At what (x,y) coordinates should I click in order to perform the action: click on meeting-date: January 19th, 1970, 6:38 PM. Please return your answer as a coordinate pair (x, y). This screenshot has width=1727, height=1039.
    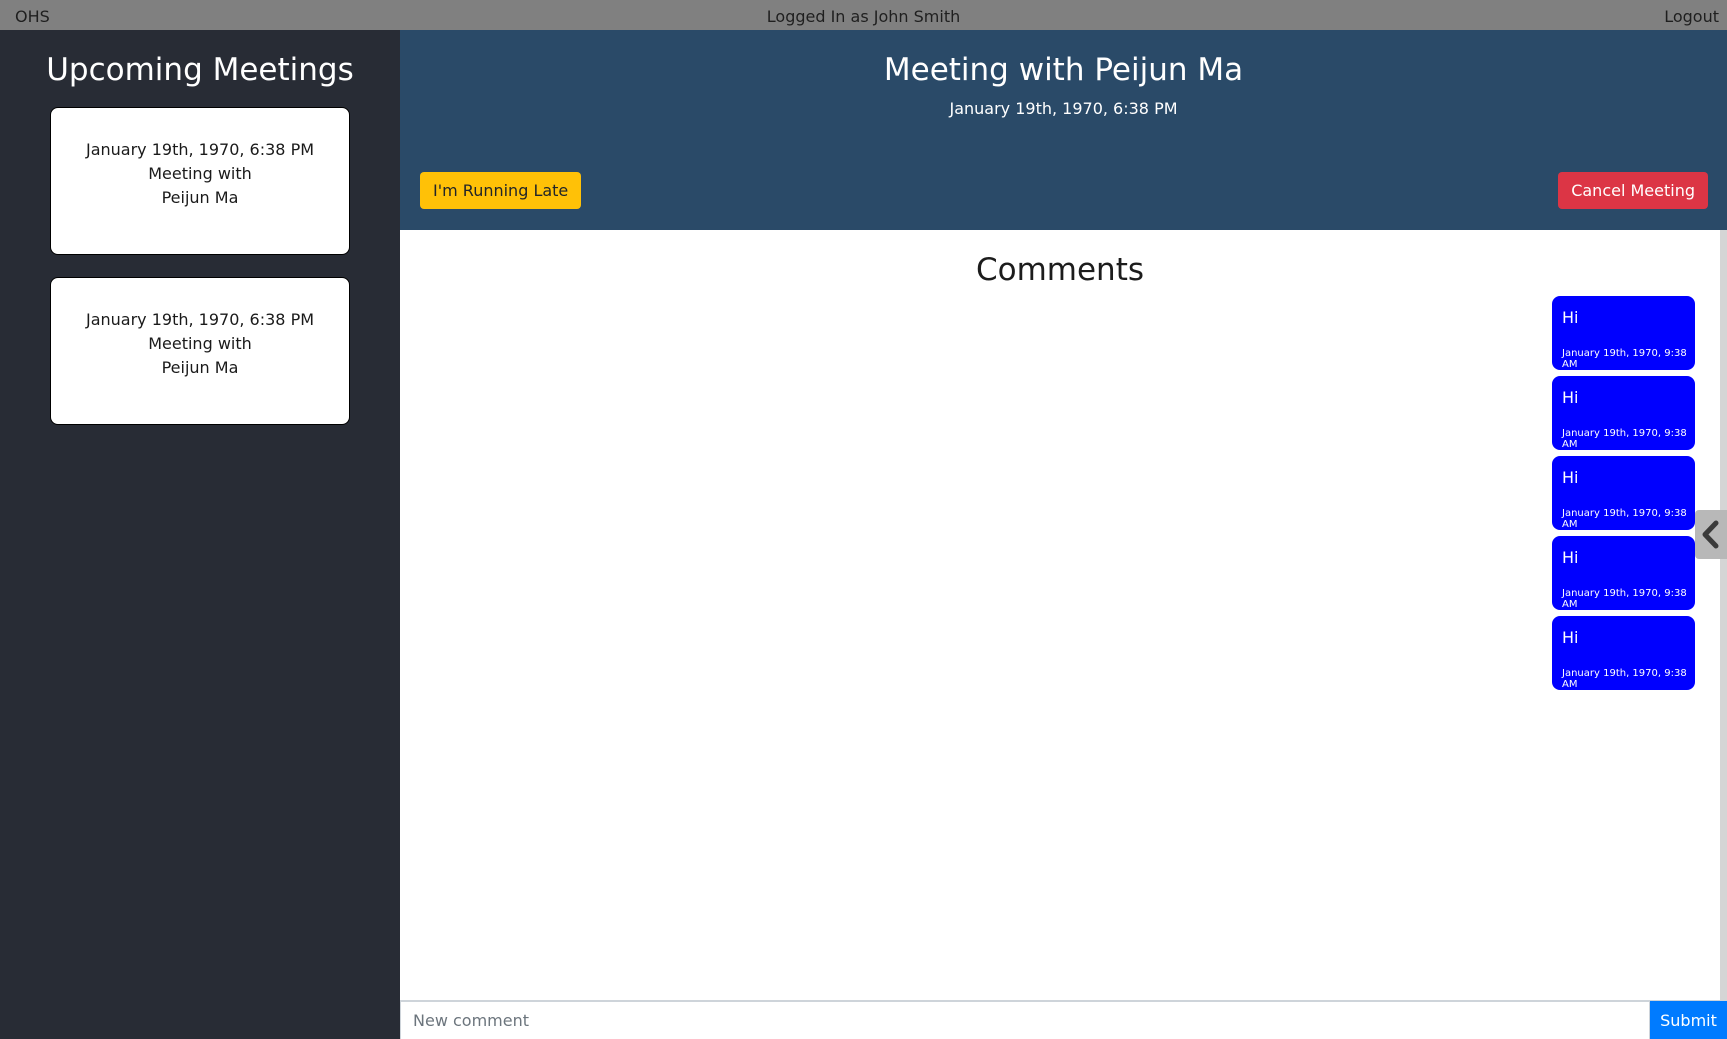
    Looking at the image, I should click on (1063, 108).